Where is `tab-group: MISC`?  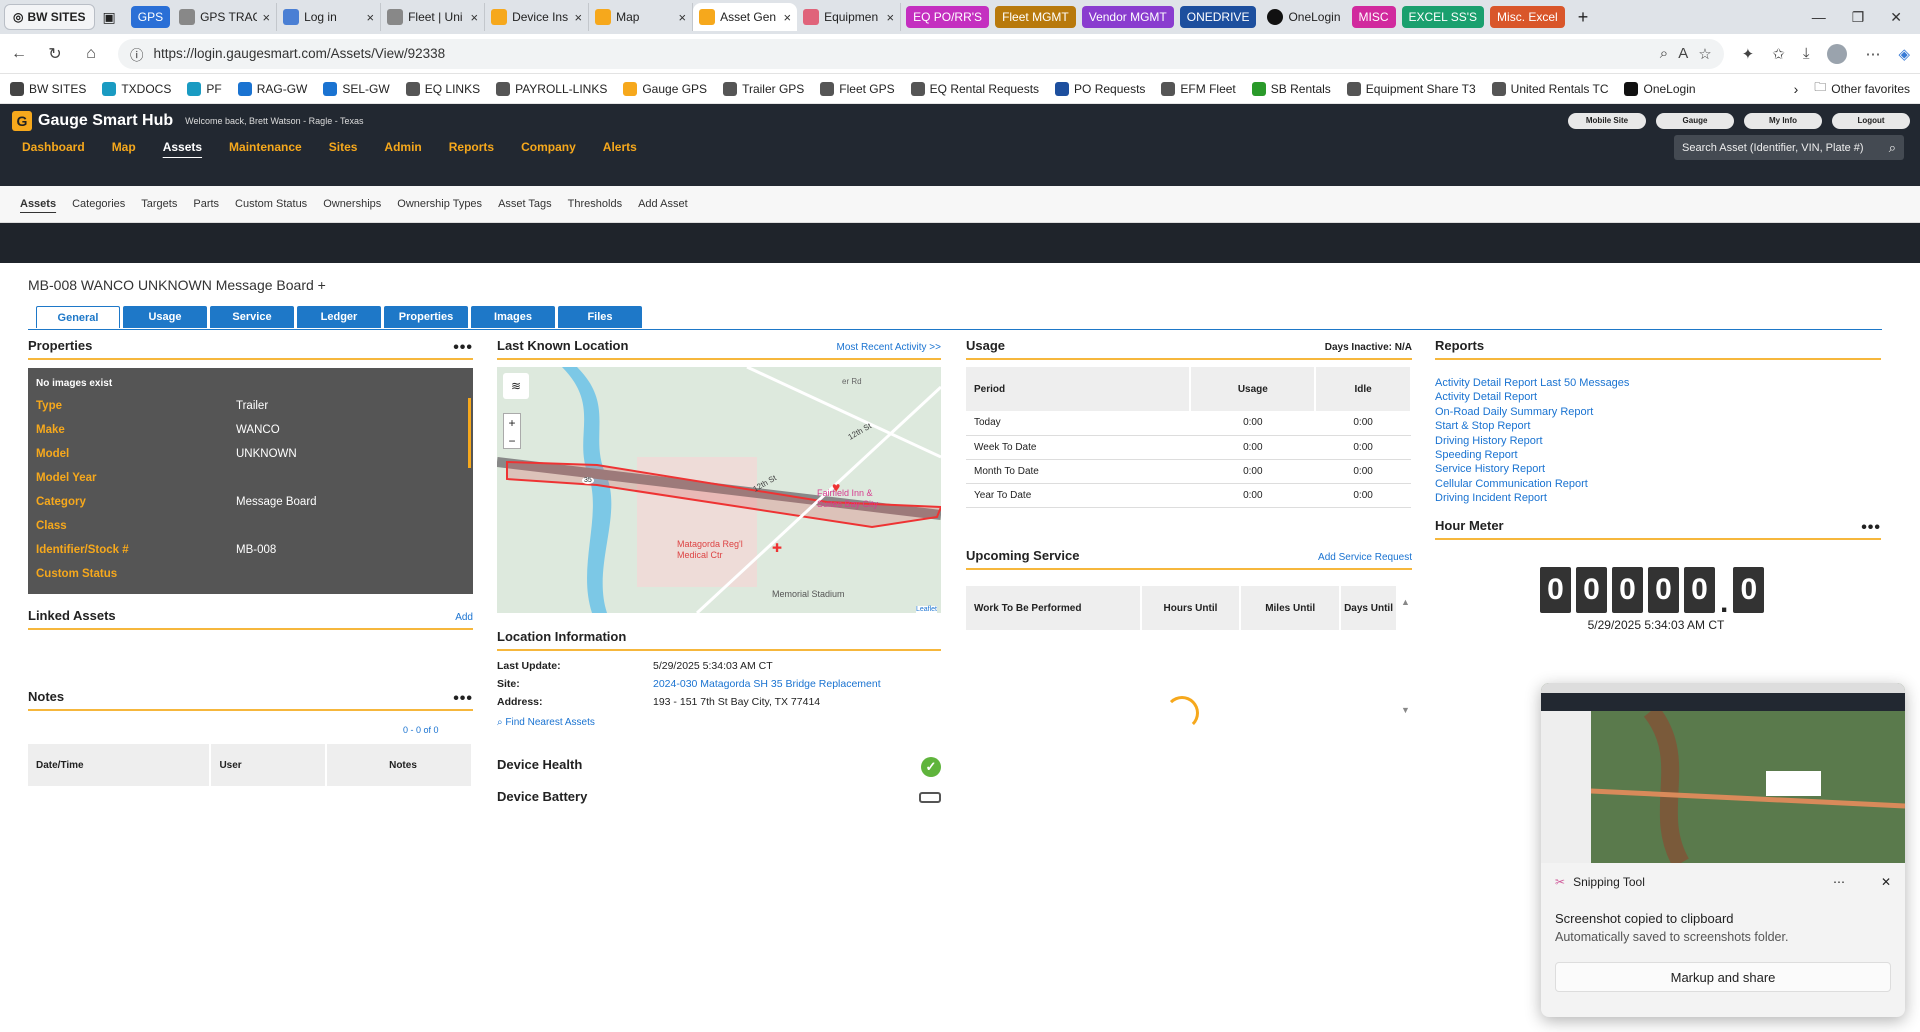 tab-group: MISC is located at coordinates (1373, 17).